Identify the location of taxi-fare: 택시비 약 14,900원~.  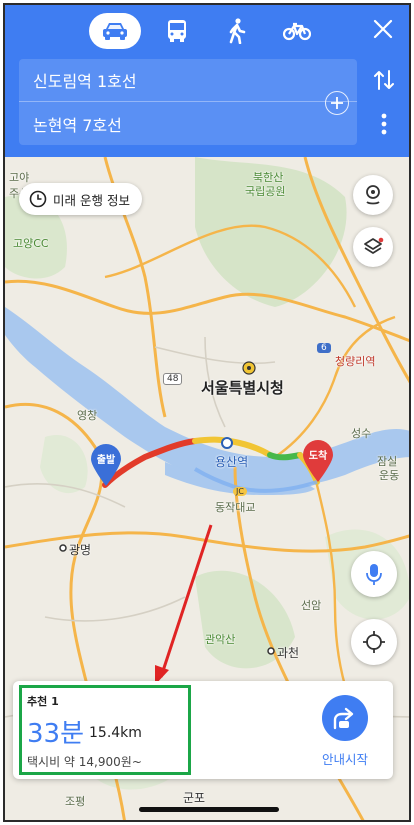
(84, 762).